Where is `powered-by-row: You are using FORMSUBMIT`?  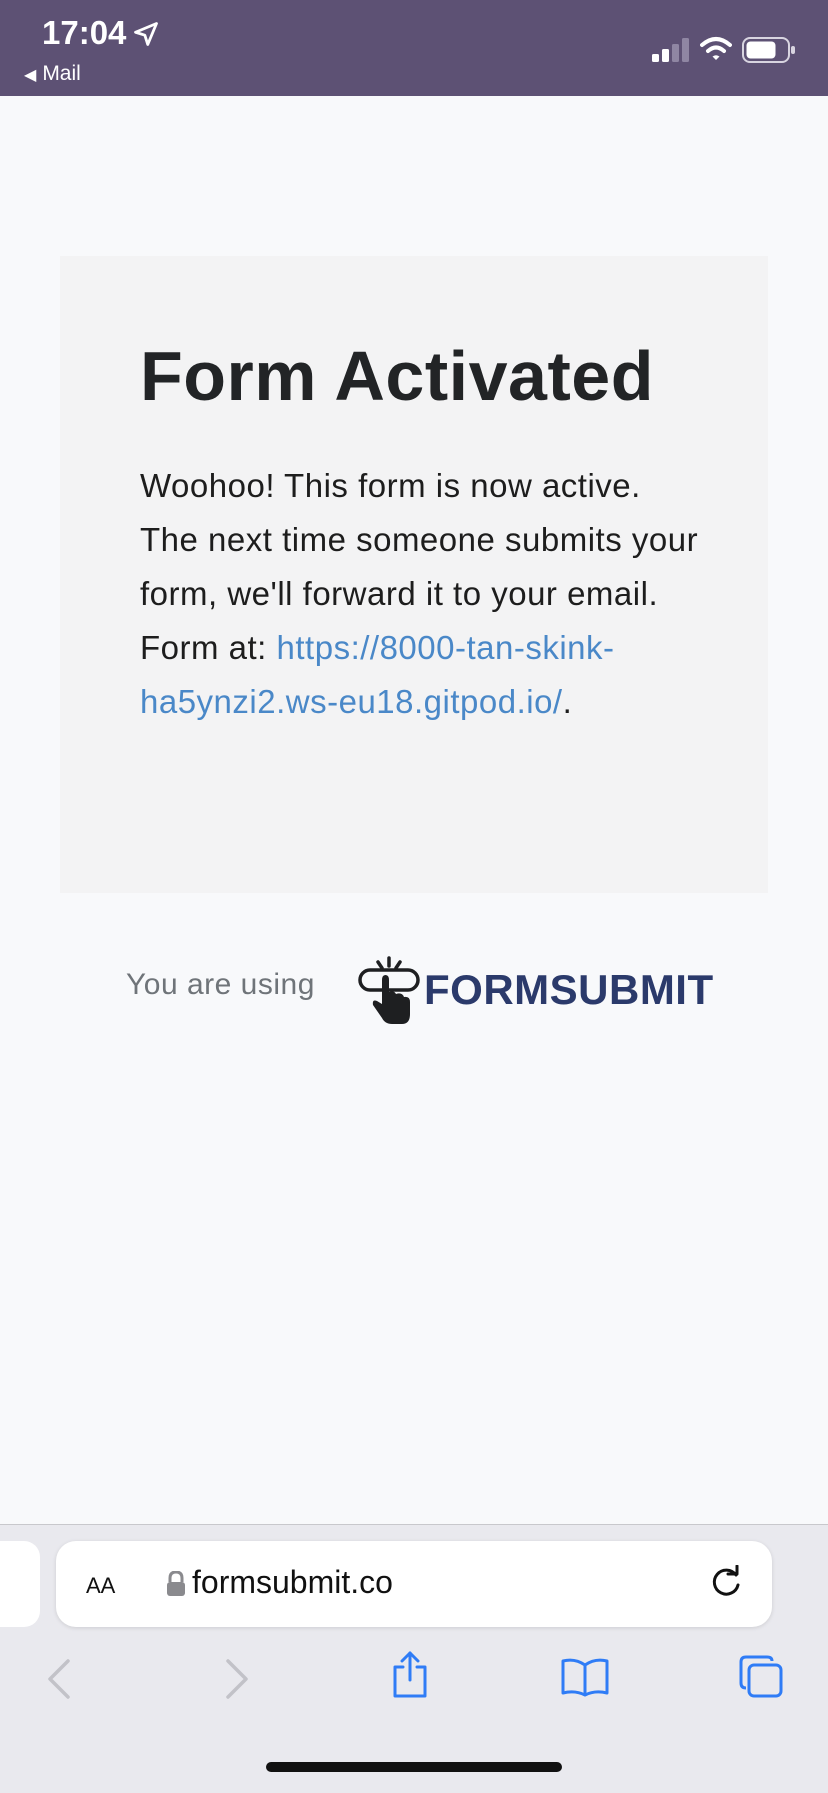
powered-by-row: You are using FORMSUBMIT is located at coordinates (426, 988).